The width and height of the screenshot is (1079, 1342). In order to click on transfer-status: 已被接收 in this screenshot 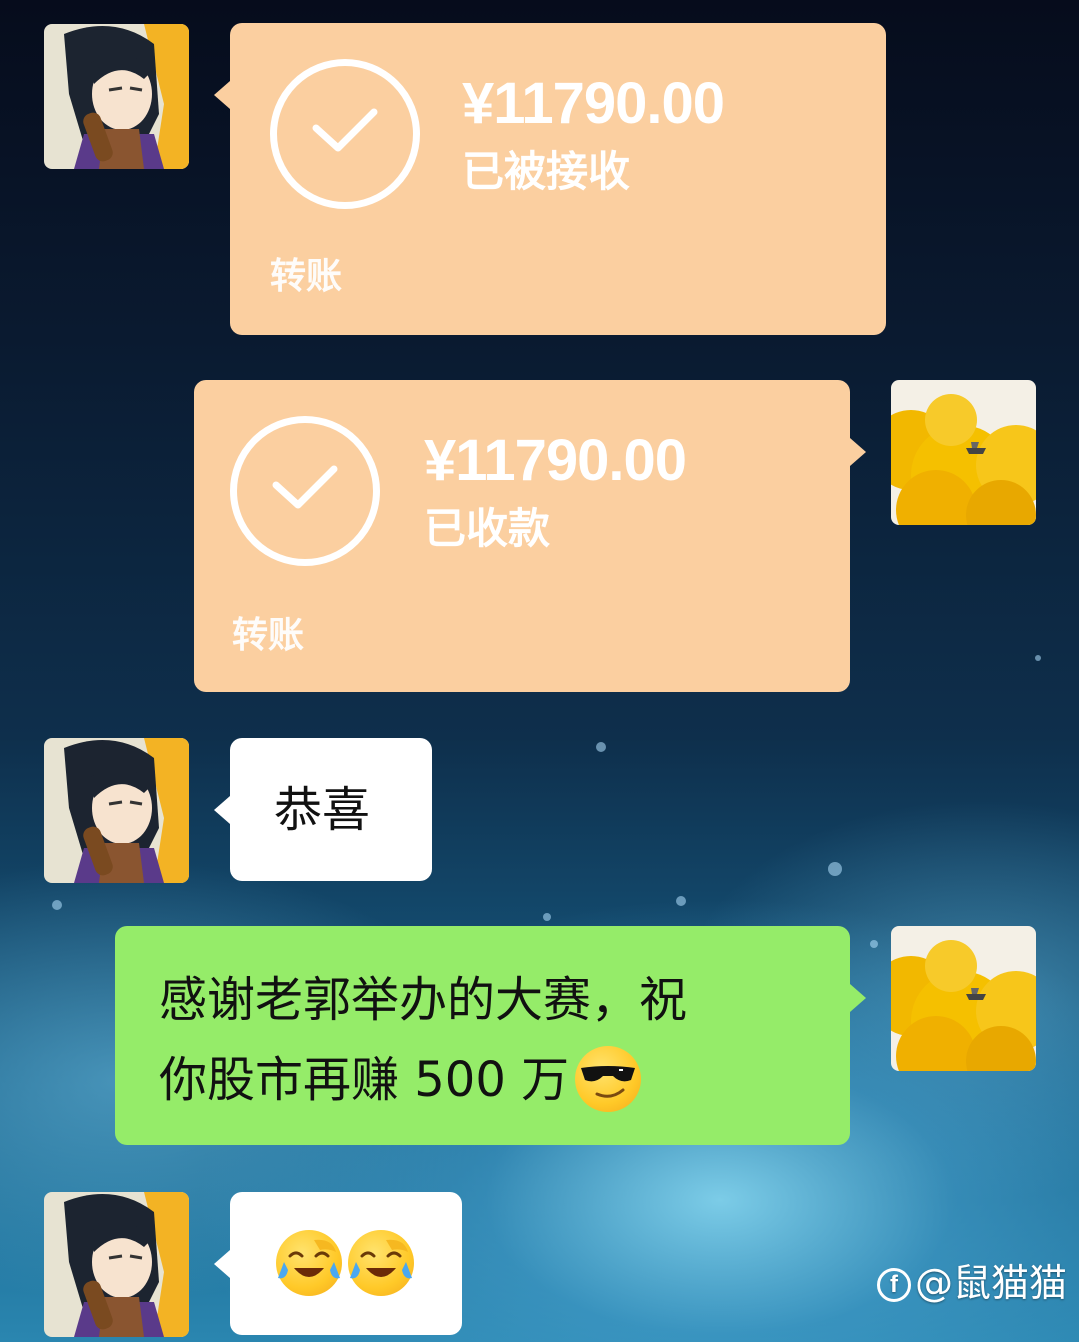, I will do `click(546, 171)`.